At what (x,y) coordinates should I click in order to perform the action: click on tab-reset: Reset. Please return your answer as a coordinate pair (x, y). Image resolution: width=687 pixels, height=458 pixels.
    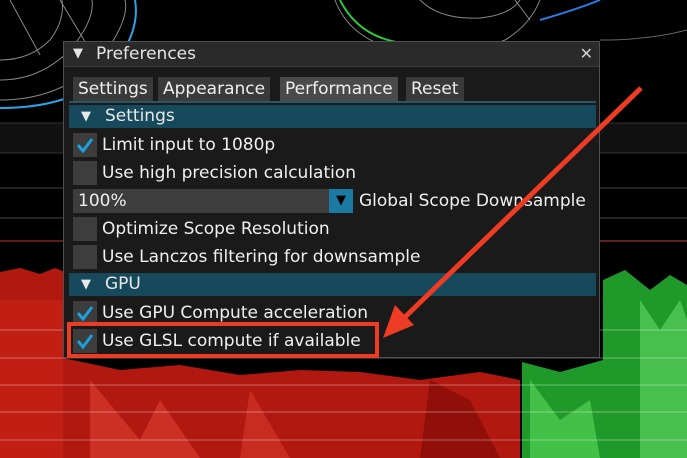
    Looking at the image, I should click on (435, 89).